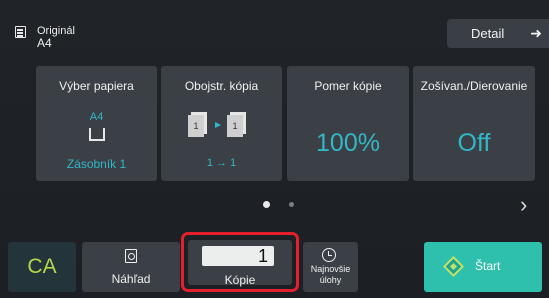 Image resolution: width=549 pixels, height=298 pixels. Describe the element at coordinates (44, 43) in the screenshot. I see `original-size-value: A4` at that location.